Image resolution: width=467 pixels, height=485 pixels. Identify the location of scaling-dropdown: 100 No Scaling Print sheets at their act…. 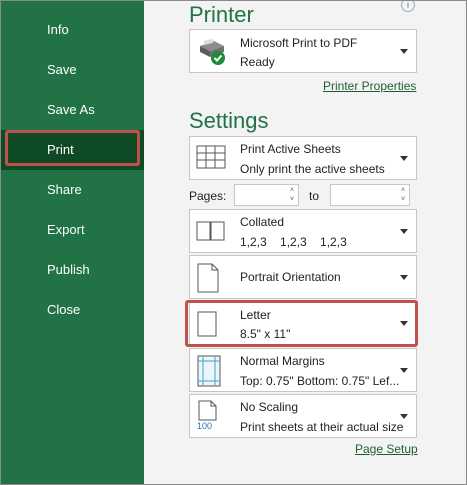
(303, 416).